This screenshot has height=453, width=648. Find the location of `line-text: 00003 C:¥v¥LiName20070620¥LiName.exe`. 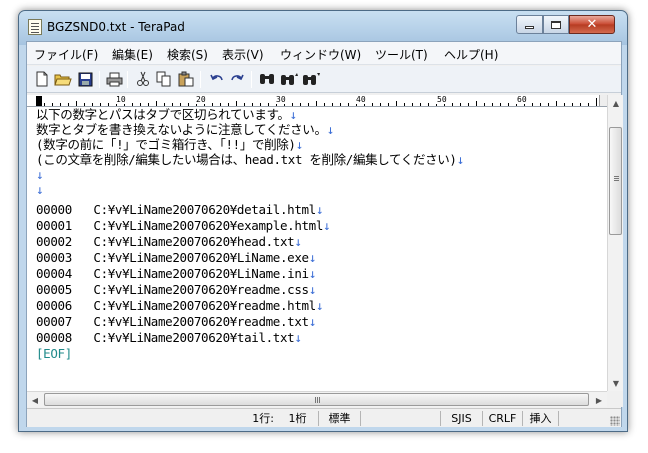

line-text: 00003 C:¥v¥LiName20070620¥LiName.exe is located at coordinates (172, 257).